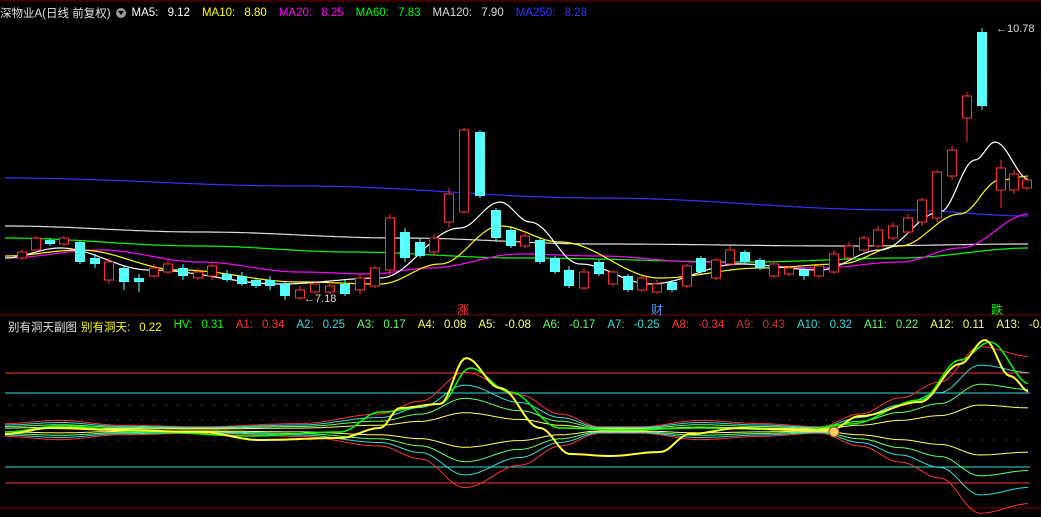 This screenshot has width=1041, height=517. I want to click on indicator-value-14: A13:-0.11, so click(1018, 325).